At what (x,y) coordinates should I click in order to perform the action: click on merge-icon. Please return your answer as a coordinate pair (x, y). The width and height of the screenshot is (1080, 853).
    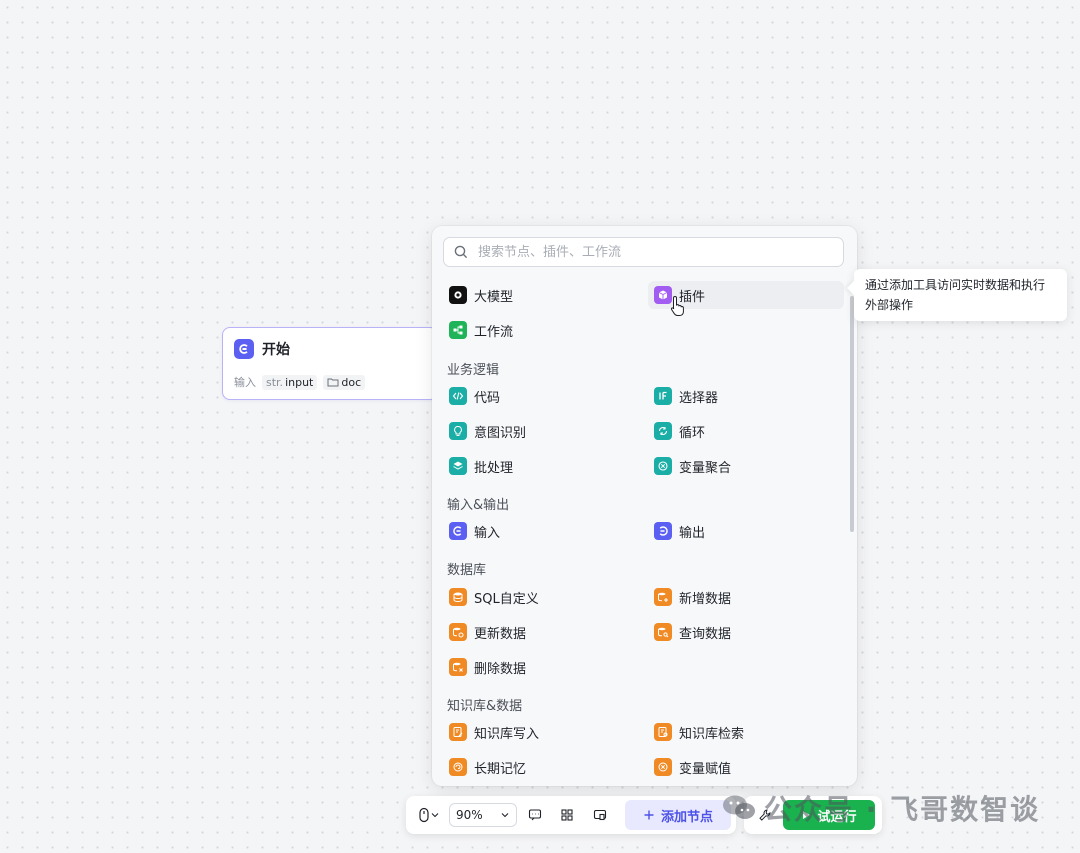
    Looking at the image, I should click on (663, 466).